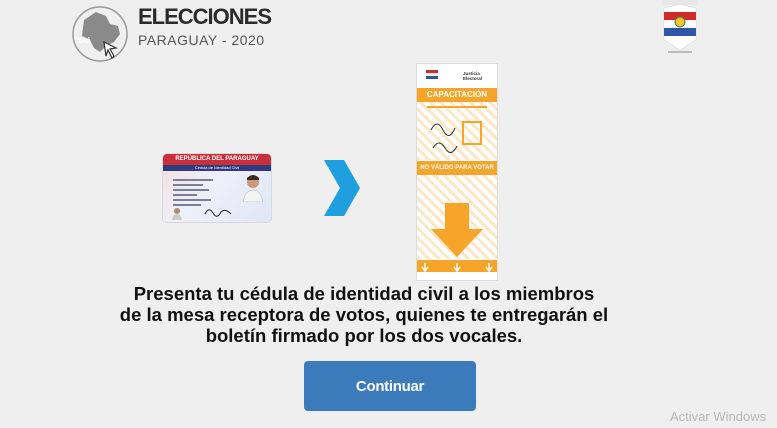 This screenshot has height=428, width=777. Describe the element at coordinates (100, 34) in the screenshot. I see `paraguay-map-icon` at that location.